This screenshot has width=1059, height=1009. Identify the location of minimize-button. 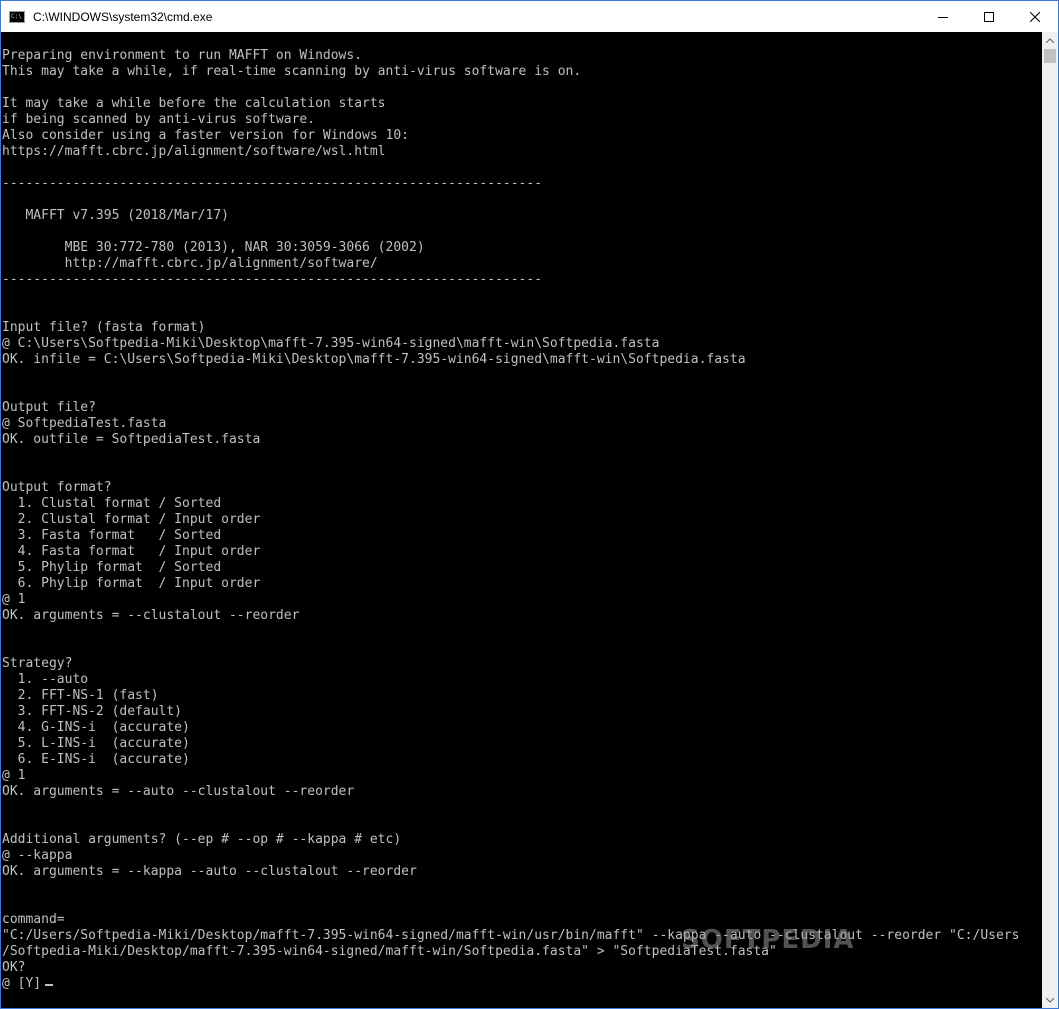
(943, 16).